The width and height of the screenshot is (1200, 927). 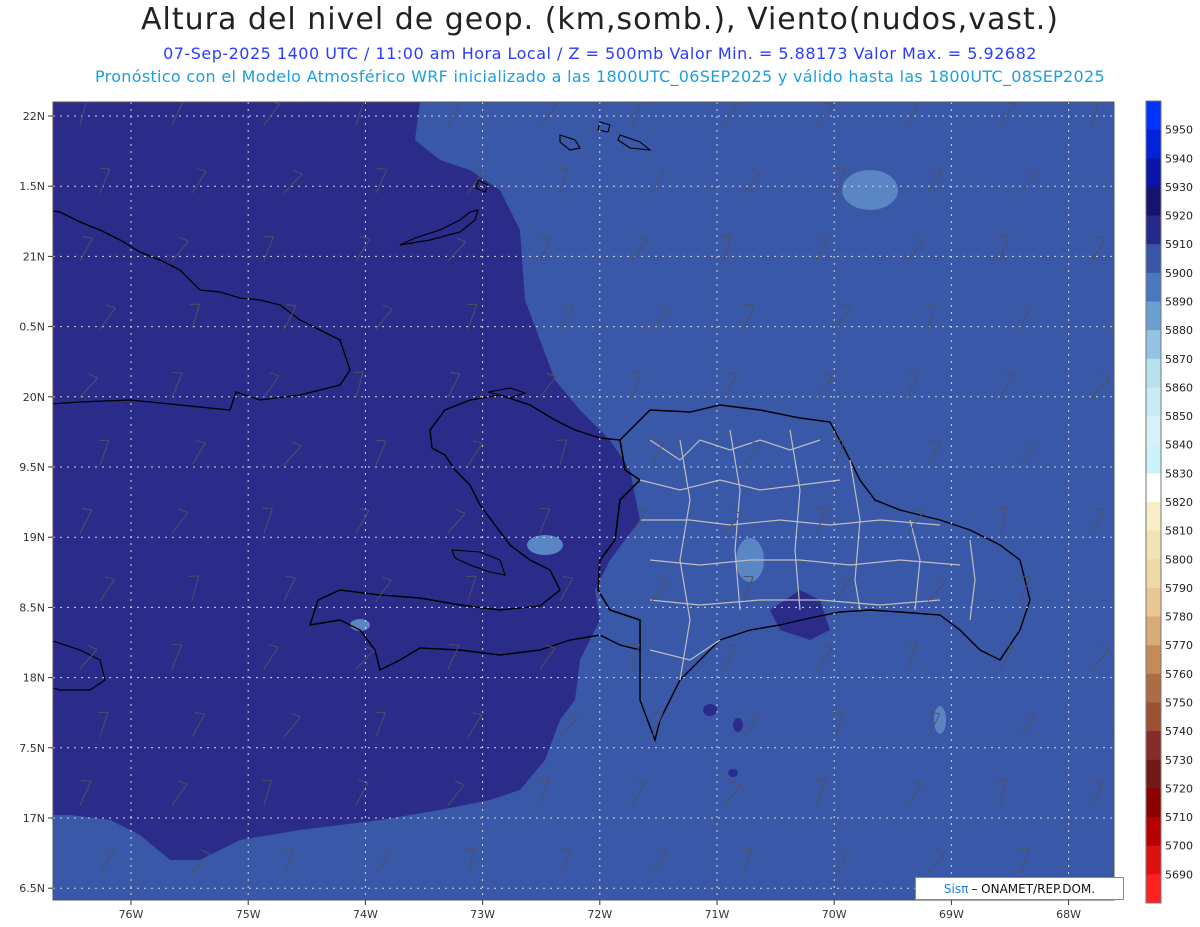 What do you see at coordinates (1179, 158) in the screenshot?
I see `colorbar-label: 5940` at bounding box center [1179, 158].